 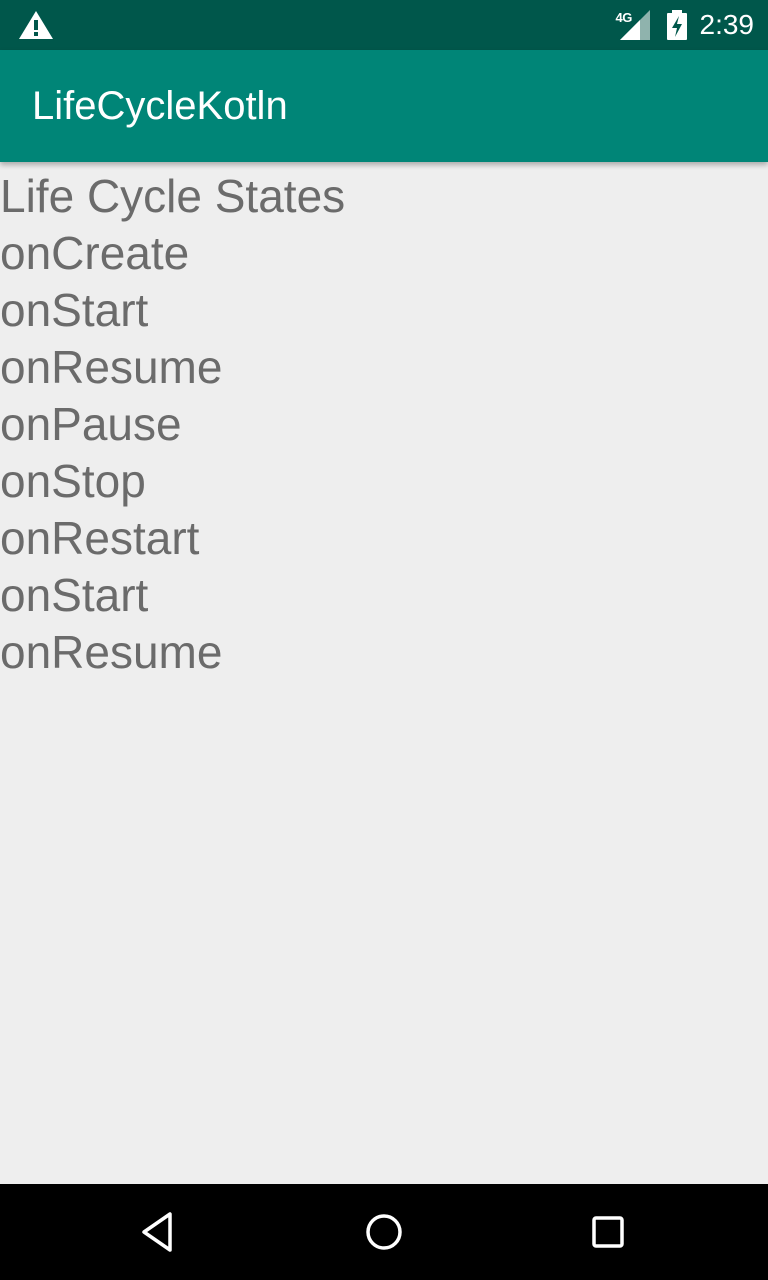 What do you see at coordinates (634, 25) in the screenshot?
I see `signal-indicator: 4G` at bounding box center [634, 25].